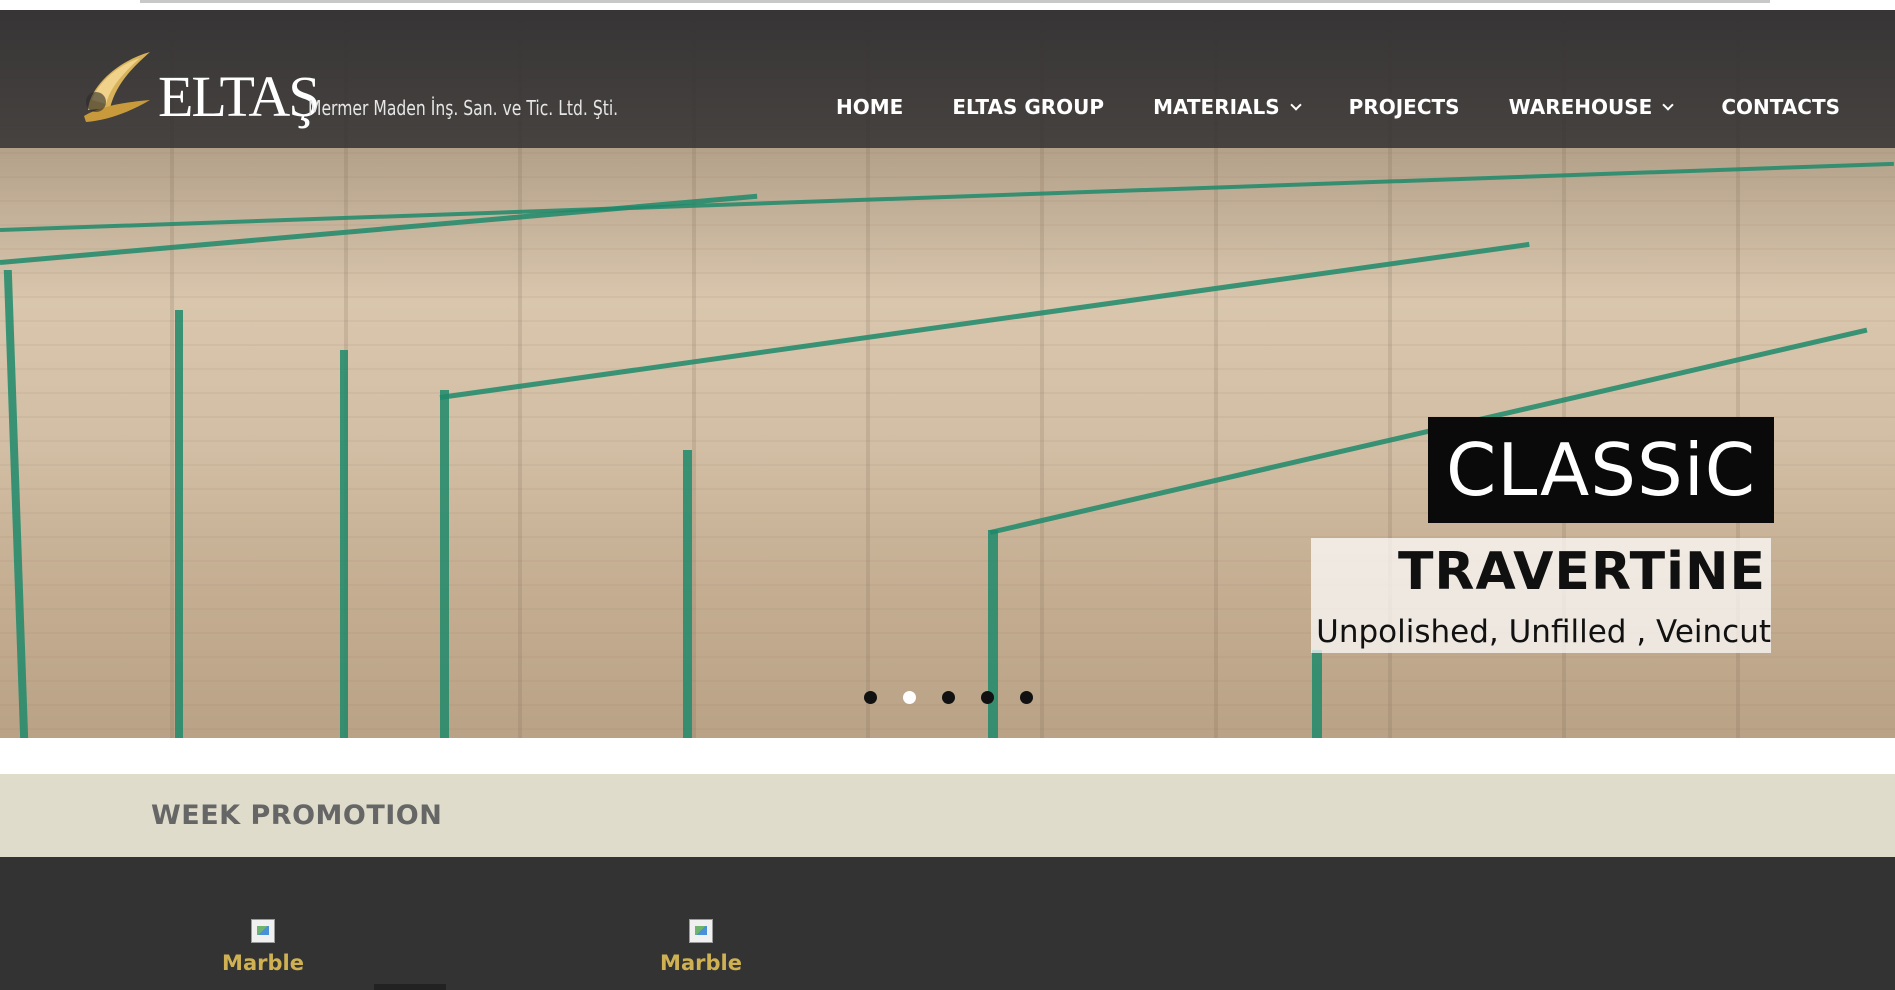  What do you see at coordinates (1581, 572) in the screenshot?
I see `slide-caption-subtitle: TRAVERTiNE` at bounding box center [1581, 572].